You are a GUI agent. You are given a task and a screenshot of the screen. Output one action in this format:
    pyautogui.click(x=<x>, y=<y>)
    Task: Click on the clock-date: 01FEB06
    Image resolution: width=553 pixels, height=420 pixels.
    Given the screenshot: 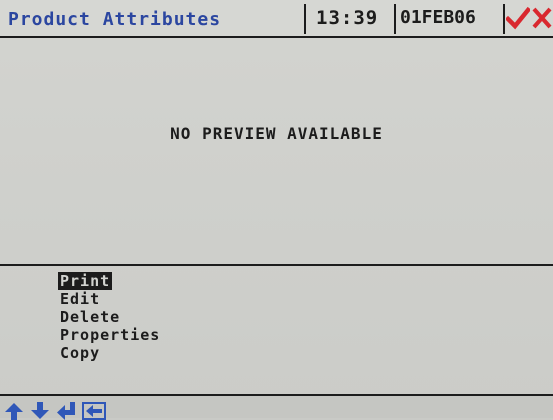 What is the action you would take?
    pyautogui.click(x=438, y=17)
    